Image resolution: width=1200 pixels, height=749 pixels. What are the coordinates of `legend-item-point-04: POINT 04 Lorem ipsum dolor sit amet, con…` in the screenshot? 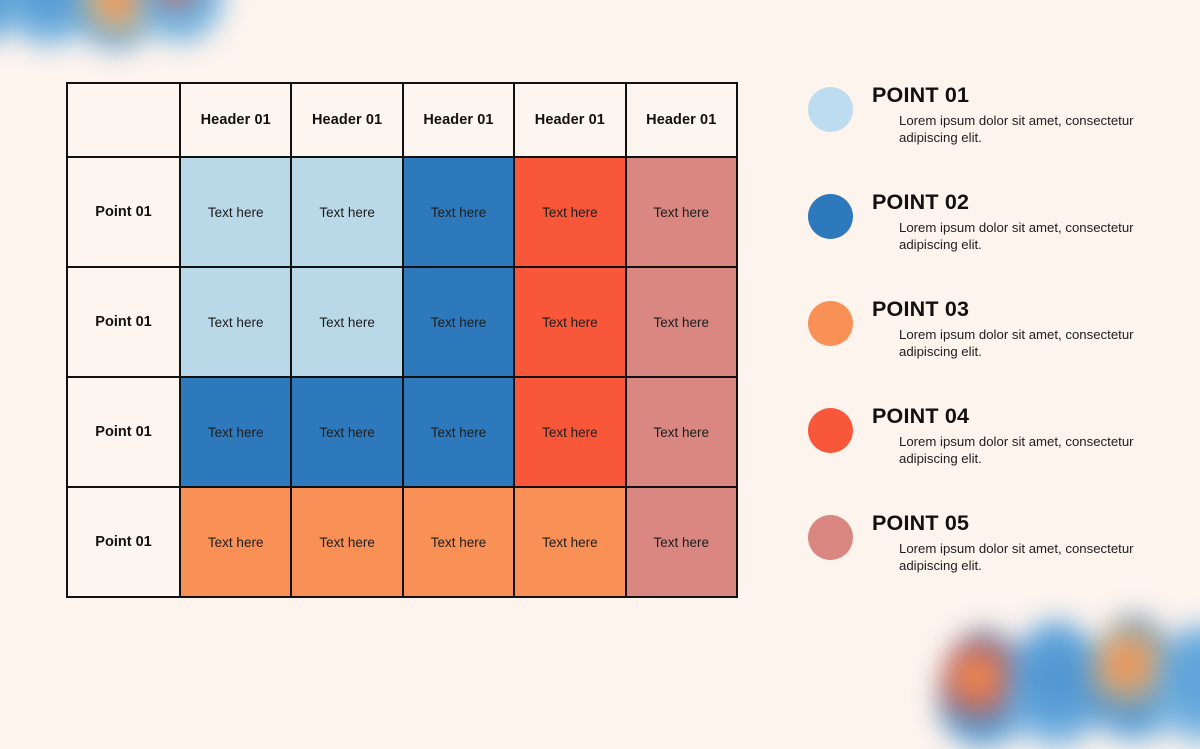 It's located at (984, 442).